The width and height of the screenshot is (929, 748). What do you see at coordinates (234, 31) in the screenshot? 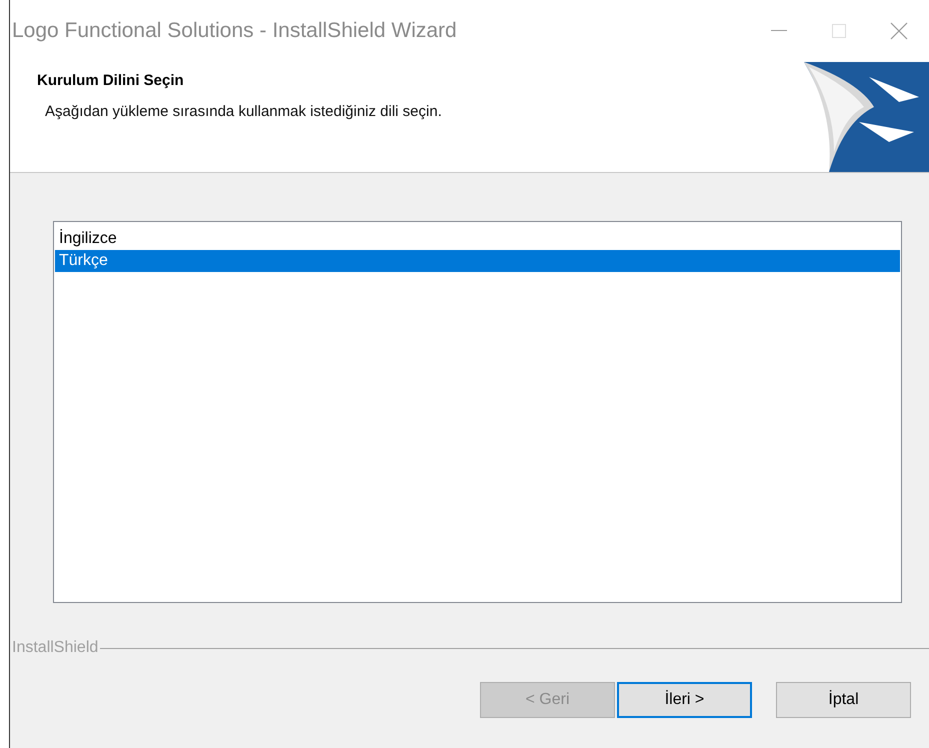
I see `window-title: Logo Functional Solutions - InstallShield Wizard` at bounding box center [234, 31].